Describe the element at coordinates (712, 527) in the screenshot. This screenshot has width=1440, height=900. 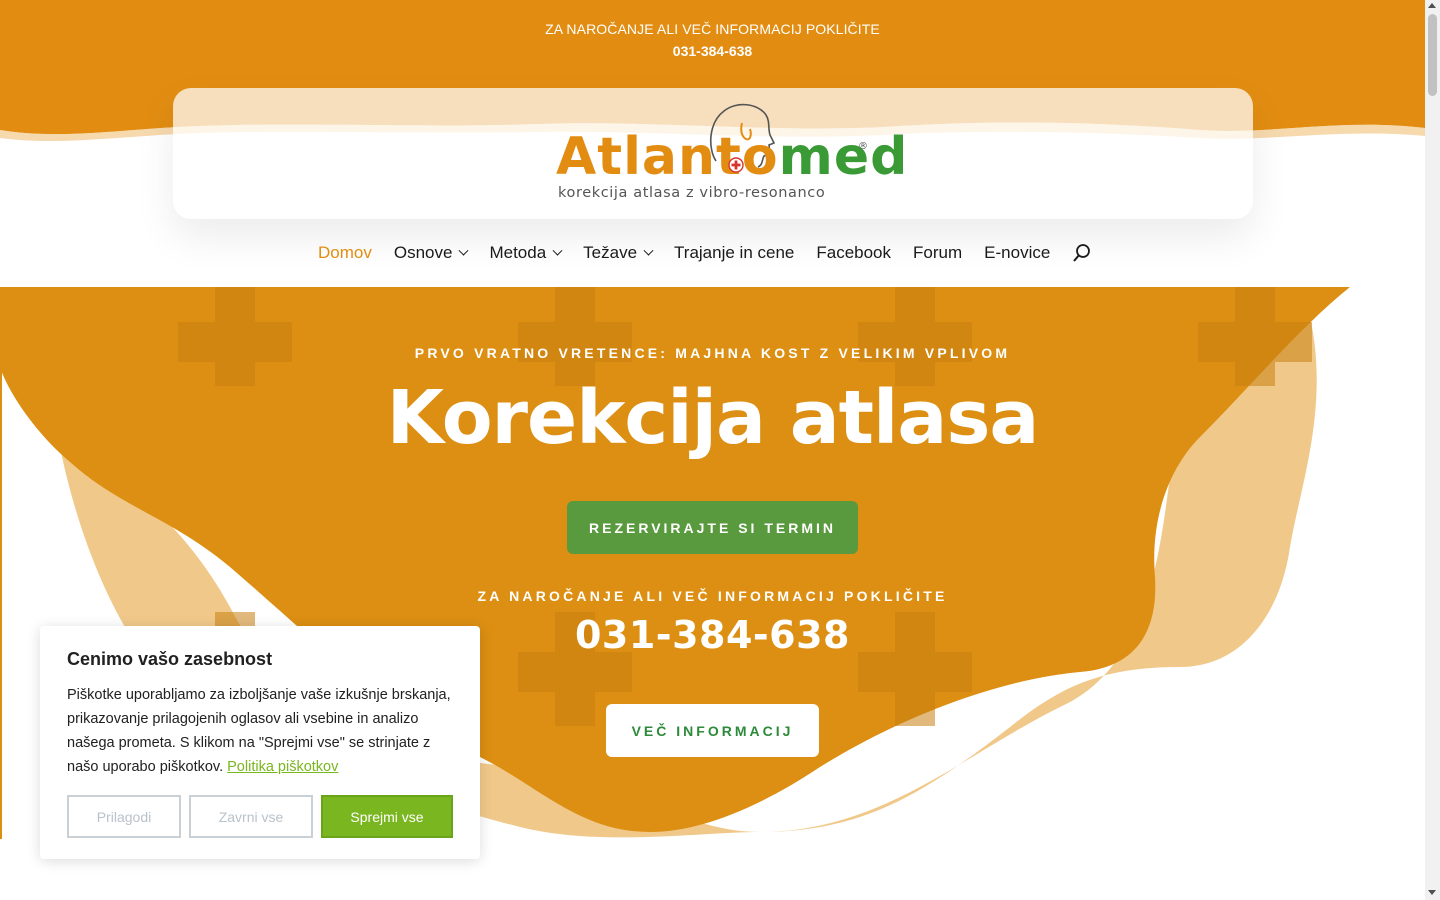
I see `book-appointment-button: REZERVIRAJTE SI TERMIN` at that location.